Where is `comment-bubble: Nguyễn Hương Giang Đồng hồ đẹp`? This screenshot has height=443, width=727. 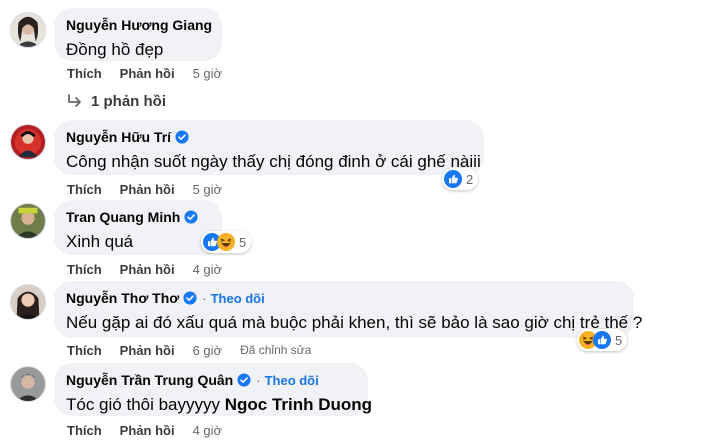
comment-bubble: Nguyễn Hương Giang Đồng hồ đẹp is located at coordinates (138, 34).